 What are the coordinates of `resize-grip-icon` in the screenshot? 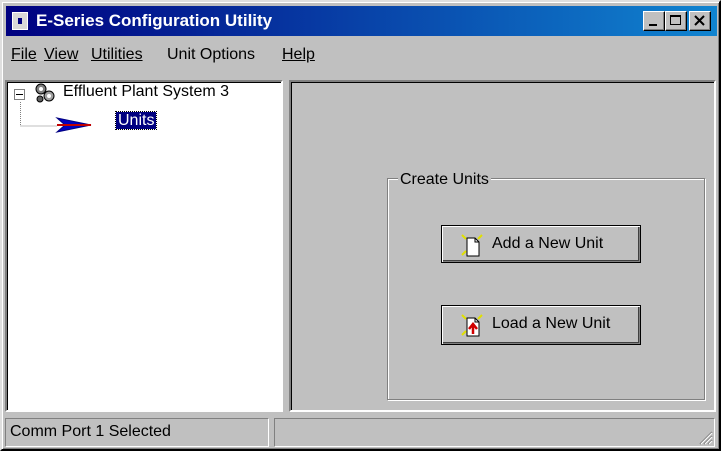 It's located at (705, 437).